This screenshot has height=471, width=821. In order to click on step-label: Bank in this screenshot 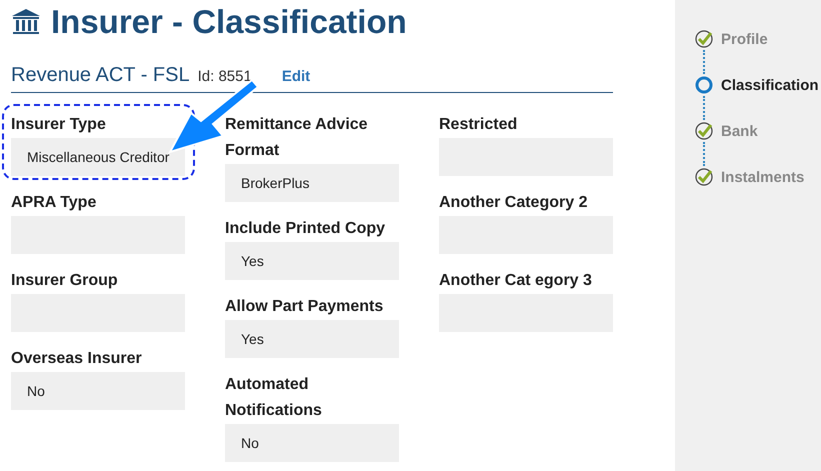, I will do `click(739, 131)`.